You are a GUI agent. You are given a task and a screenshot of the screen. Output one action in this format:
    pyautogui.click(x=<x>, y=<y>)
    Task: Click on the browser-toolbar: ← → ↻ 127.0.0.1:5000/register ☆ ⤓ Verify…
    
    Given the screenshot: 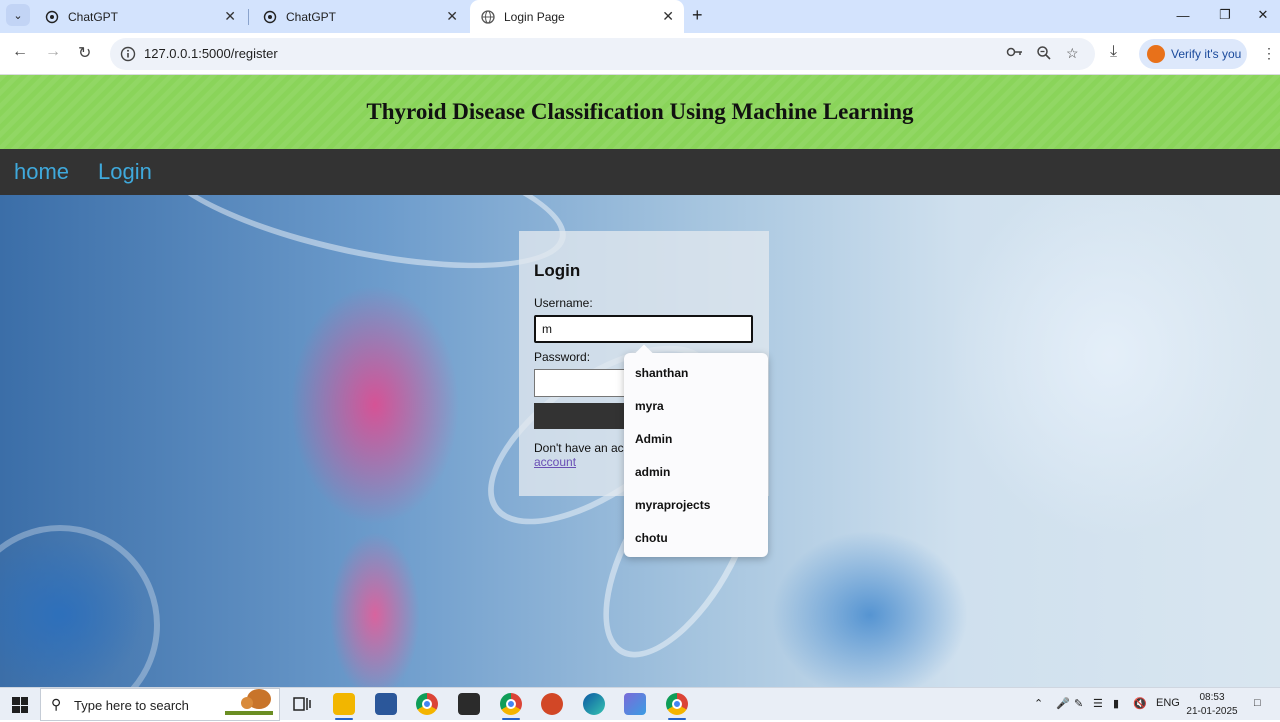 What is the action you would take?
    pyautogui.click(x=640, y=54)
    